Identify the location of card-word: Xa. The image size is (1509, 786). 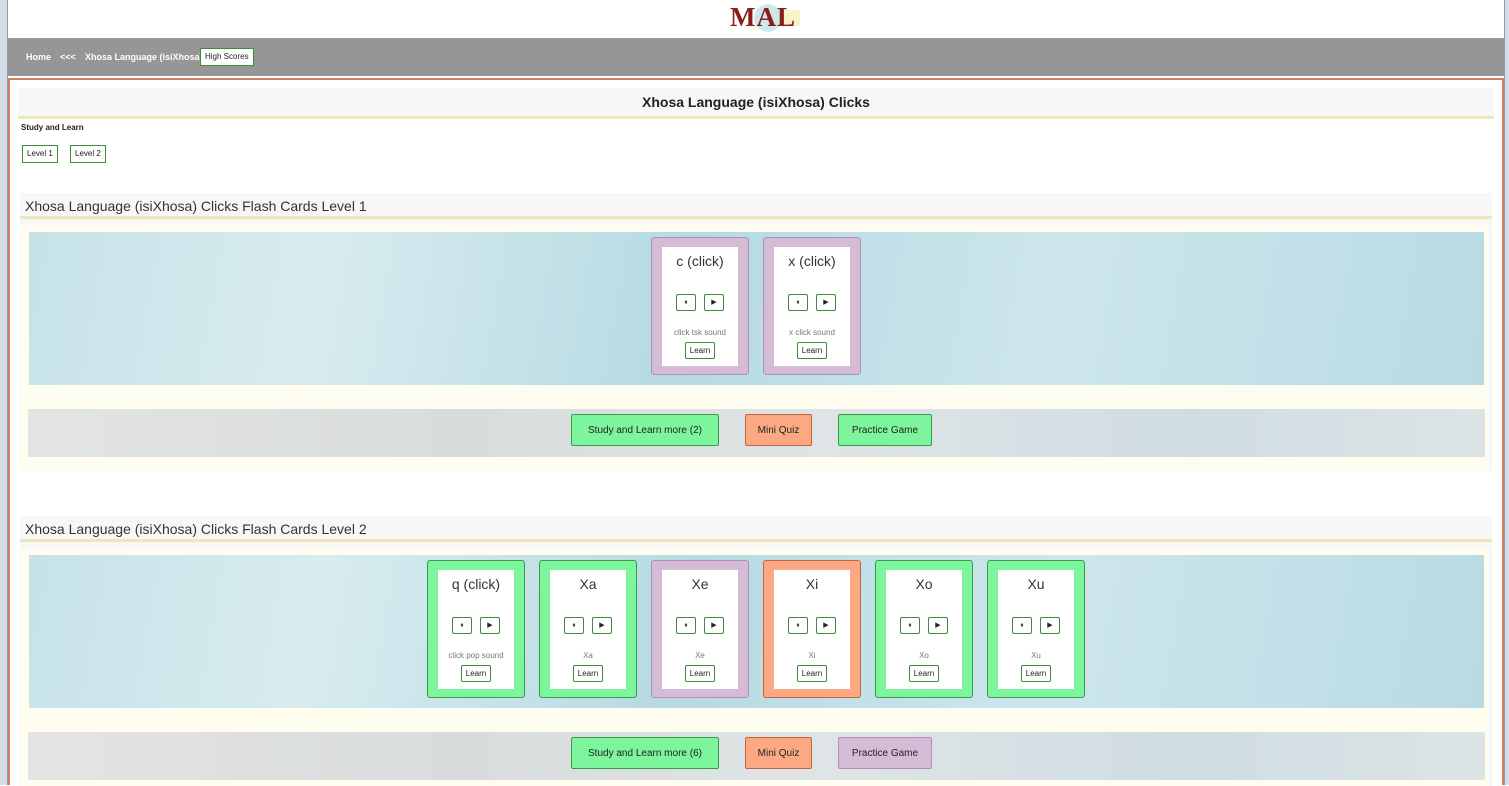
(588, 584).